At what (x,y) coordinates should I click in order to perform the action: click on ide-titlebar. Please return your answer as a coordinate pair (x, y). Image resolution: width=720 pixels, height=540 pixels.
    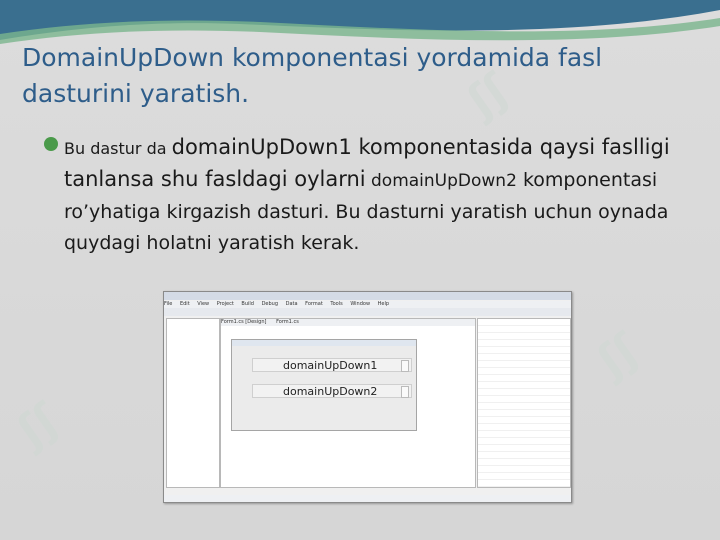
    Looking at the image, I should click on (367, 296).